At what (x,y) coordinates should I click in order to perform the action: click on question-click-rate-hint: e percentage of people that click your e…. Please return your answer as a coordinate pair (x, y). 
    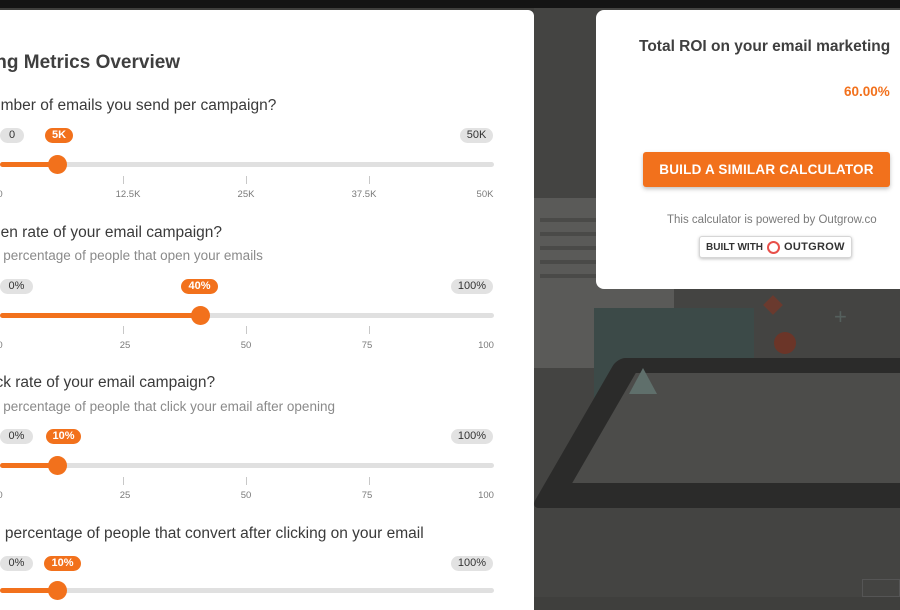
    Looking at the image, I should click on (167, 406).